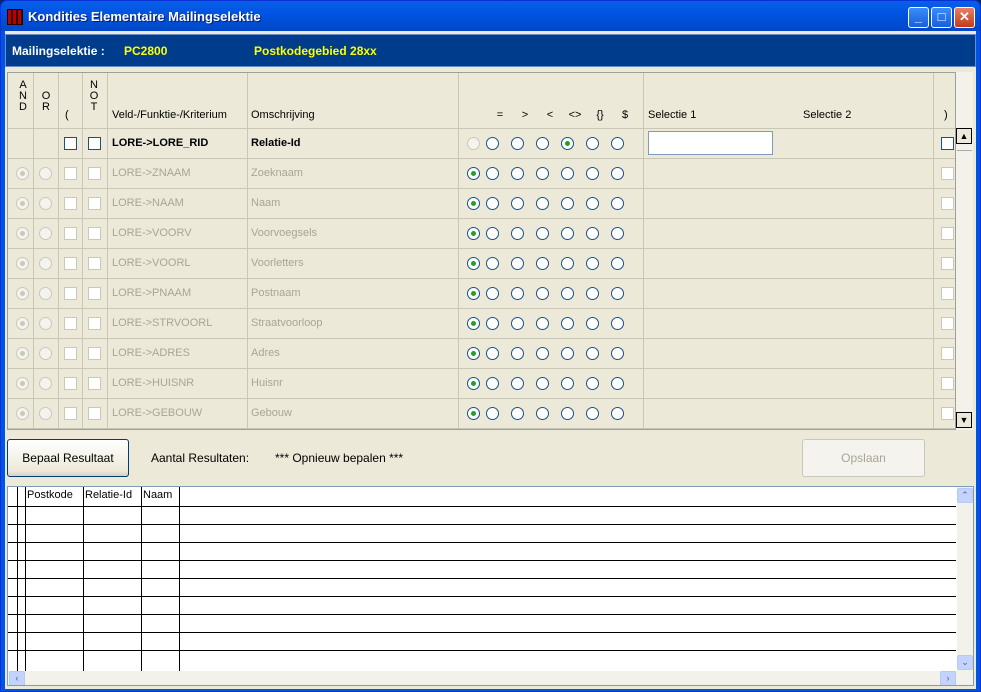 Image resolution: width=981 pixels, height=692 pixels. What do you see at coordinates (481, 264) in the screenshot?
I see `criteria-row: LORE->VOORL Voorletters` at bounding box center [481, 264].